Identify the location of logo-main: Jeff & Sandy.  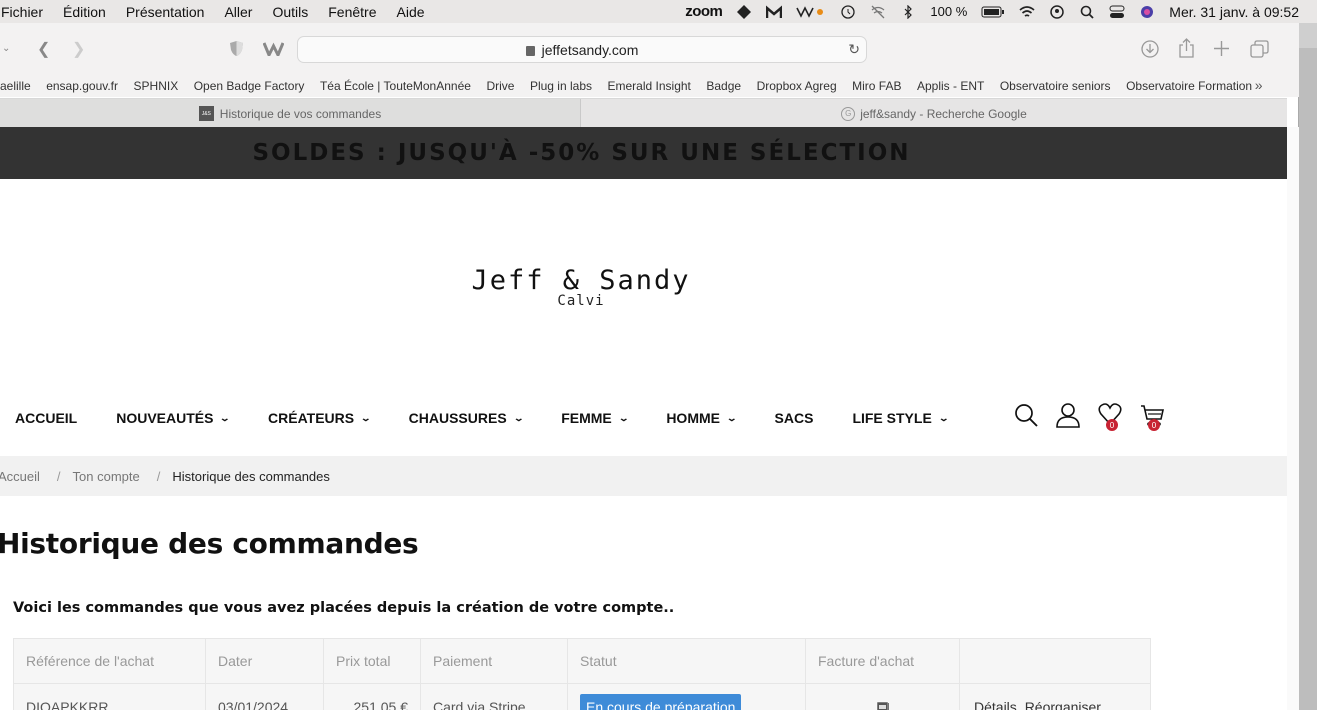
(581, 280).